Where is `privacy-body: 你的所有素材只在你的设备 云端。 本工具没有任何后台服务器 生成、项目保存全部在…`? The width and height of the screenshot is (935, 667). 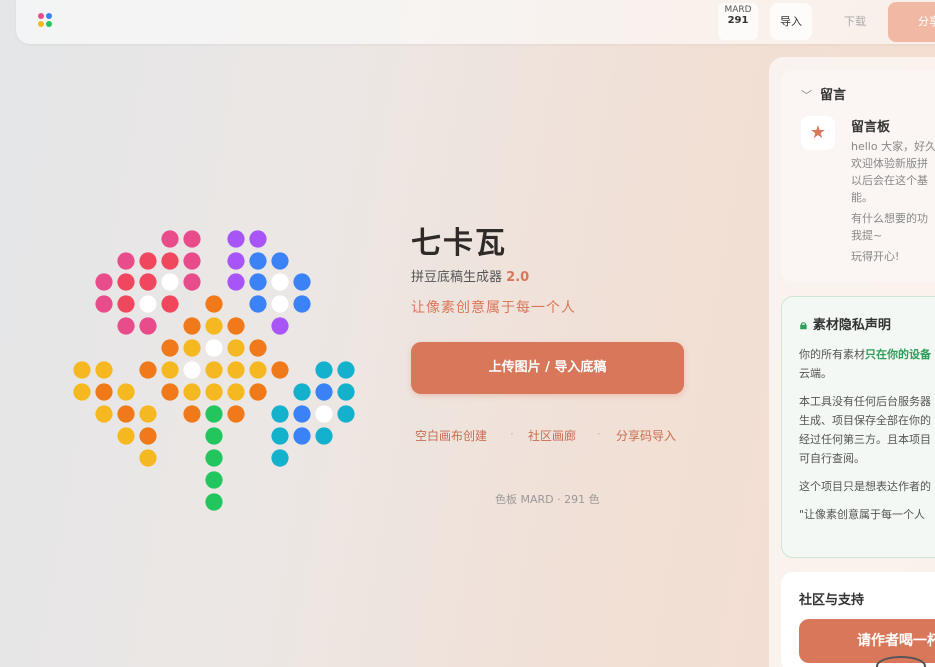
privacy-body: 你的所有素材只在你的设备 云端。 本工具没有任何后台服务器 生成、项目保存全部在… is located at coordinates (867, 434).